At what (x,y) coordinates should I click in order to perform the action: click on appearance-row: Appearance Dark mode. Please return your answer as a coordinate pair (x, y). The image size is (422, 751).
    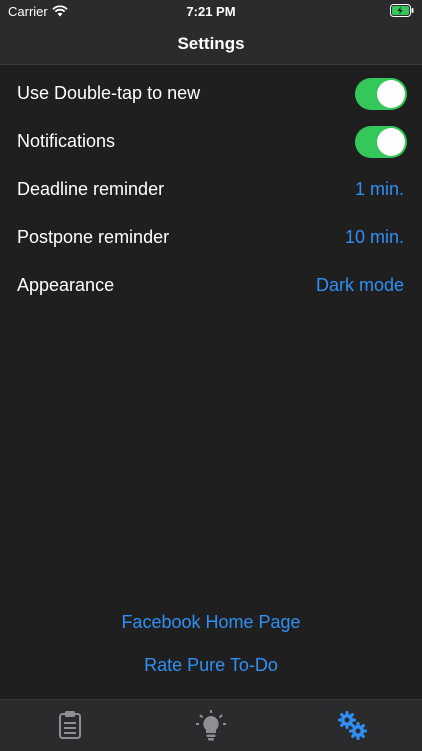
    Looking at the image, I should click on (211, 286).